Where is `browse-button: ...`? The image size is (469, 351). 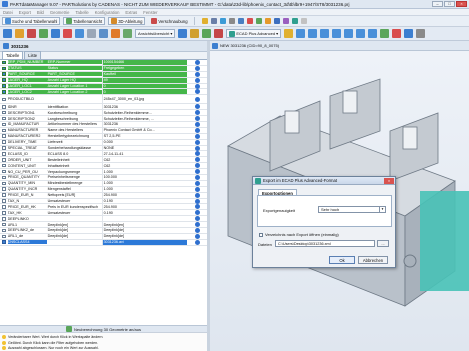
browse-button: ... is located at coordinates (383, 243).